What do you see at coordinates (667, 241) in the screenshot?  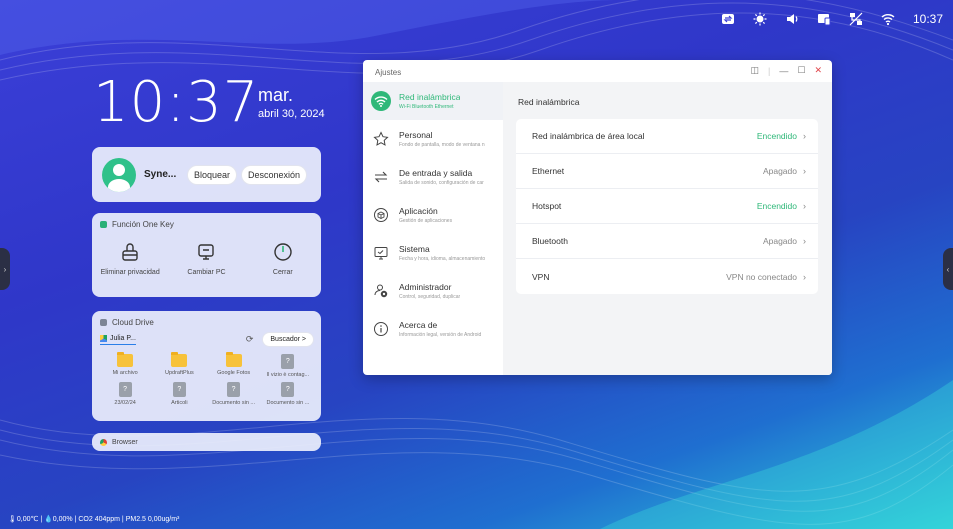 I see `row-bluetooth: Bluetooth Apagado ›` at bounding box center [667, 241].